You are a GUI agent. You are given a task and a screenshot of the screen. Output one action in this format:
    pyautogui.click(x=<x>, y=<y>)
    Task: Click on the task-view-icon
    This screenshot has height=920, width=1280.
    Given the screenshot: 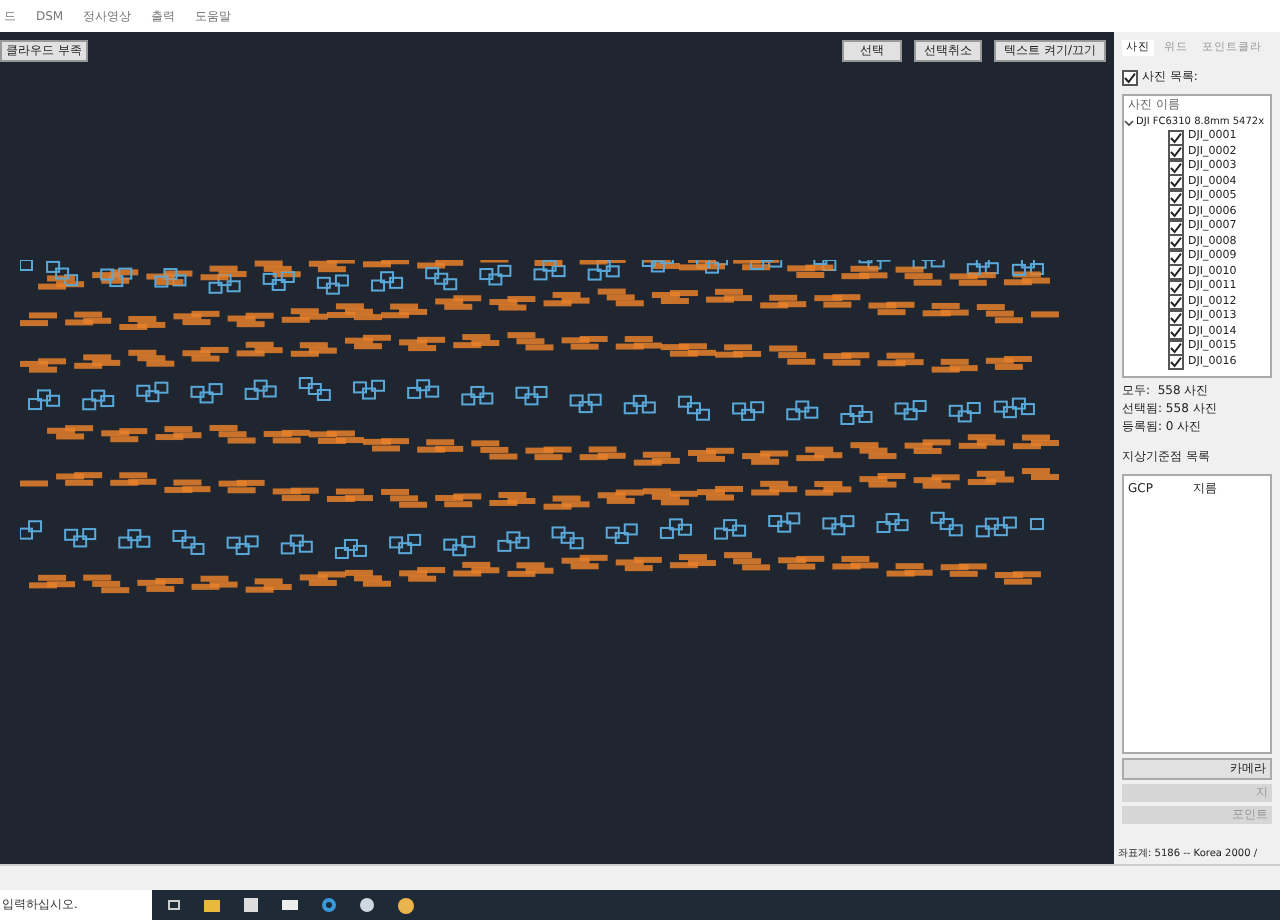 What is the action you would take?
    pyautogui.click(x=174, y=905)
    